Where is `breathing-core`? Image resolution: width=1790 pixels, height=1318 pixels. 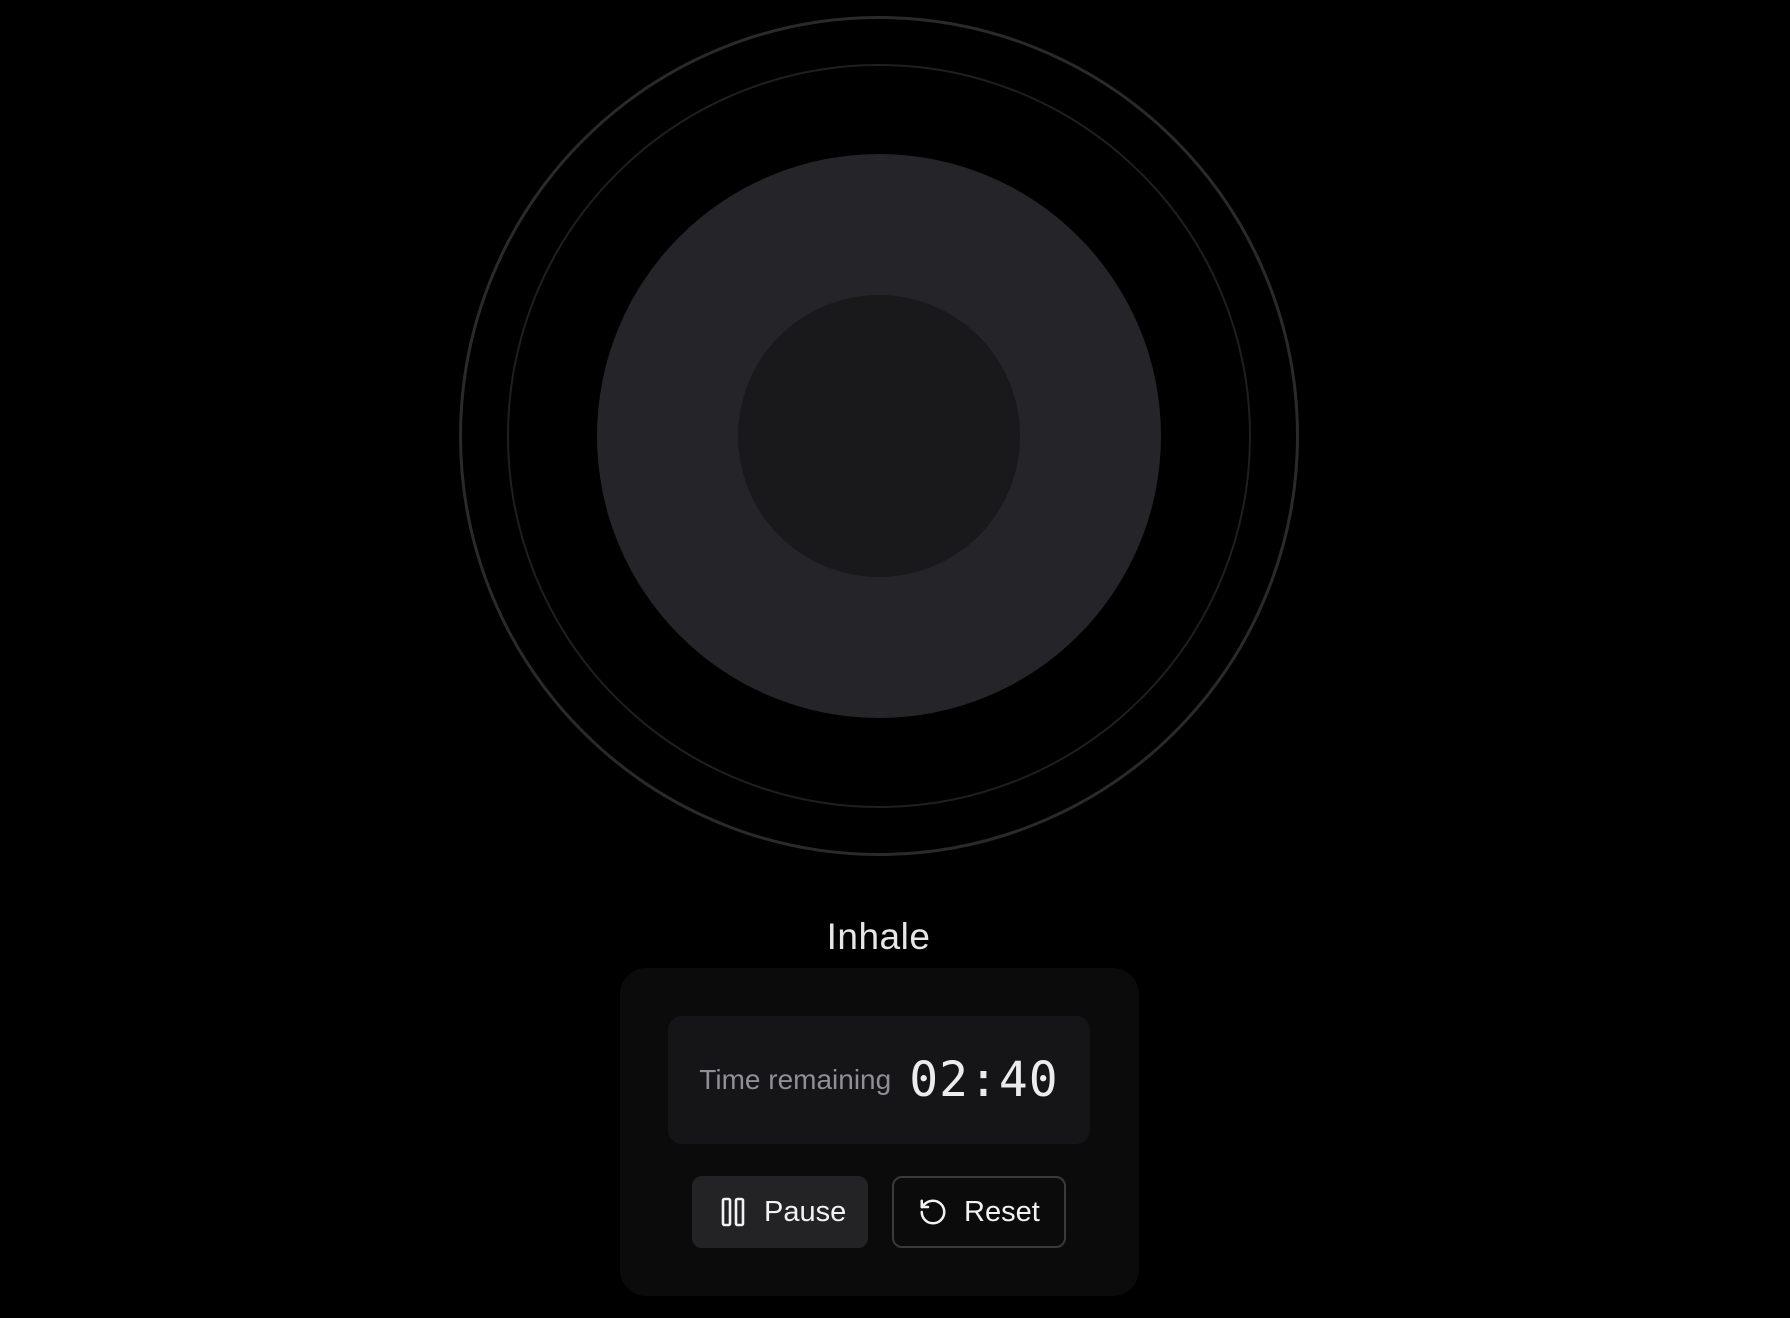 breathing-core is located at coordinates (879, 436).